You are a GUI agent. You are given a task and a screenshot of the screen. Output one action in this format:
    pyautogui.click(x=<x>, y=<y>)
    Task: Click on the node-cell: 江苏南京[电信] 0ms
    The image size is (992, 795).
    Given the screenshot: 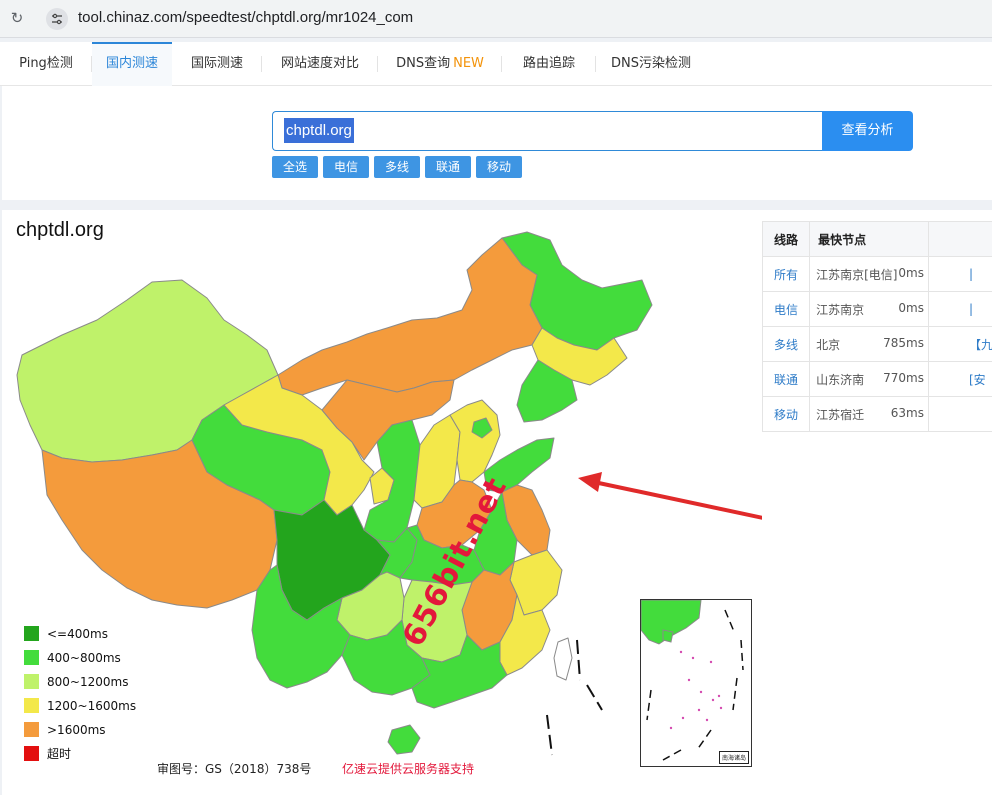 What is the action you would take?
    pyautogui.click(x=869, y=274)
    